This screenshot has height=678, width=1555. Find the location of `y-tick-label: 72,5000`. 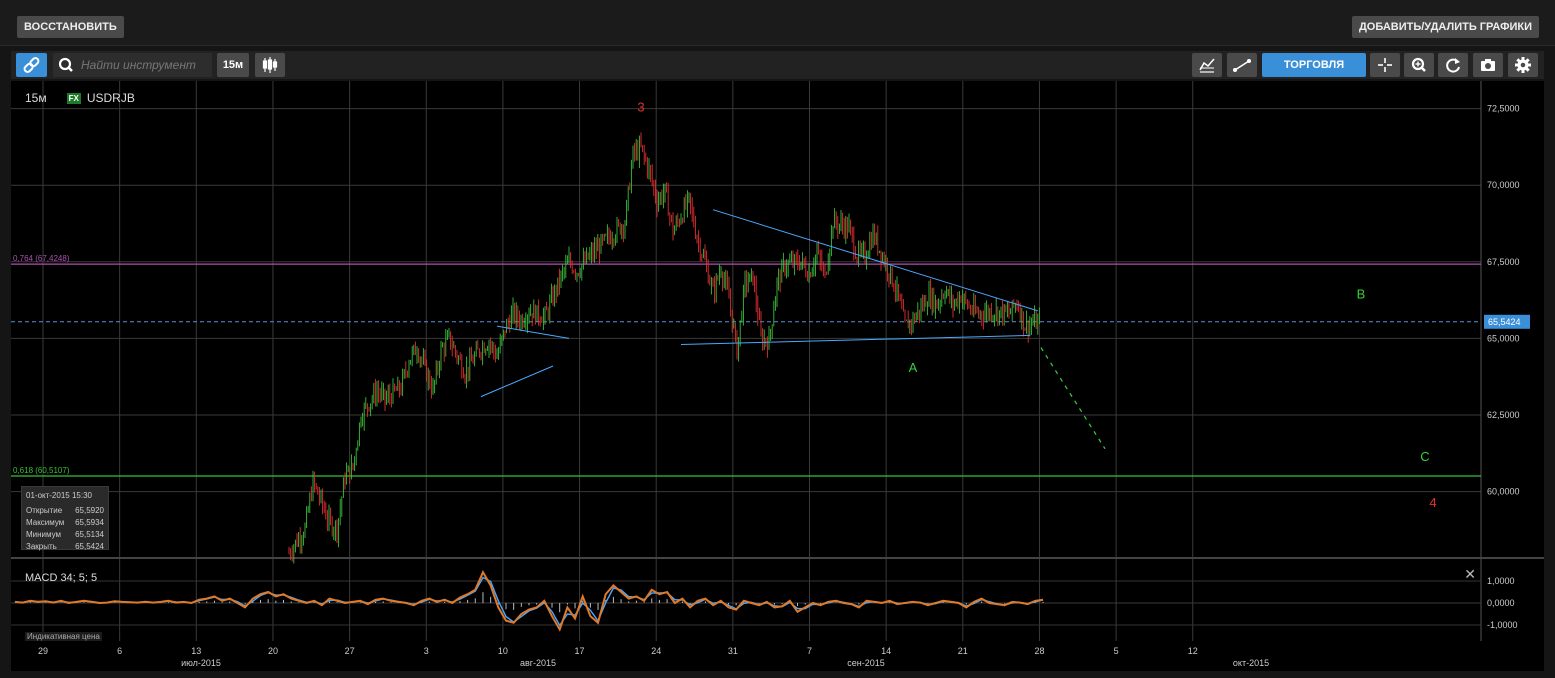

y-tick-label: 72,5000 is located at coordinates (1503, 109).